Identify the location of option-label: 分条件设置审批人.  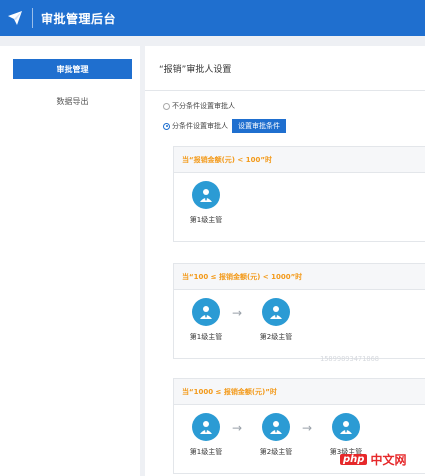
(200, 126).